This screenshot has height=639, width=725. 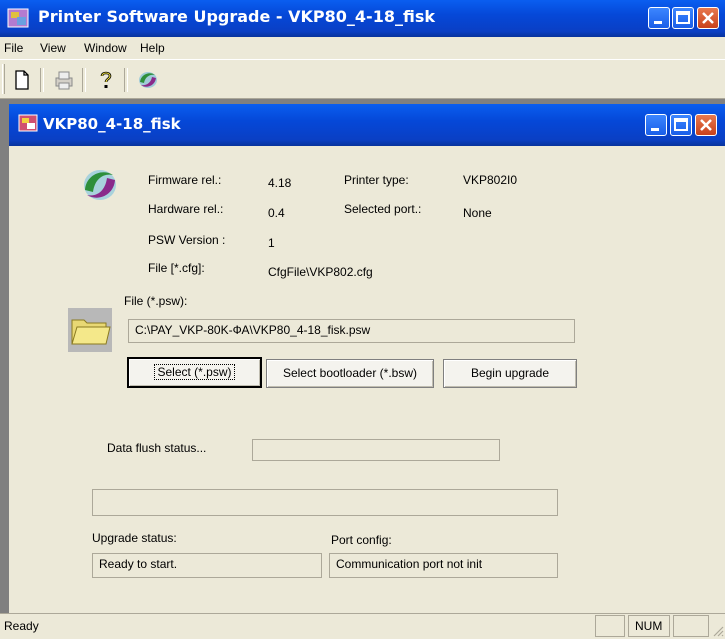 I want to click on upgrade-status-label: Upgrade status:, so click(x=134, y=538).